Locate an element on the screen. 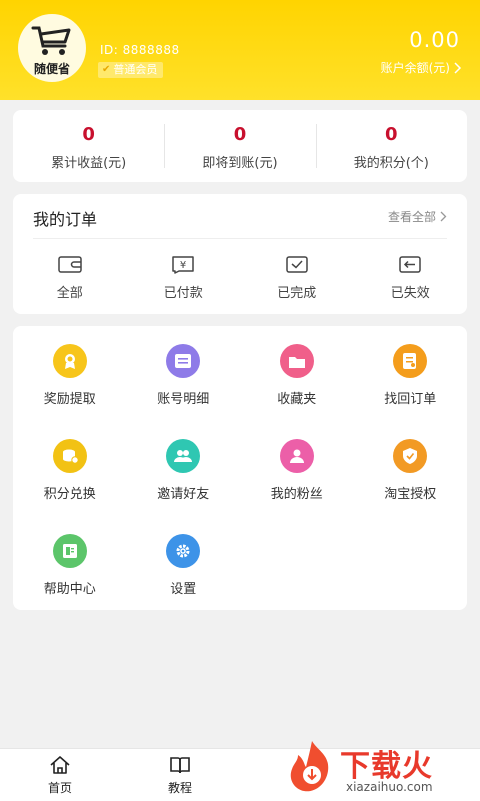  balance-label: 账户余额(元) is located at coordinates (415, 68).